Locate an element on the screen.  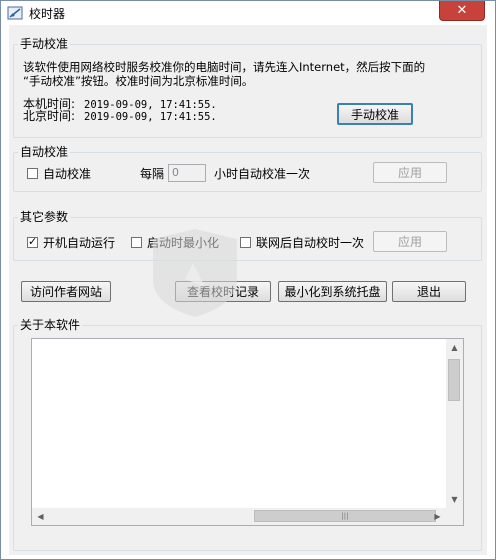
exit-label: 退出 is located at coordinates (428, 292).